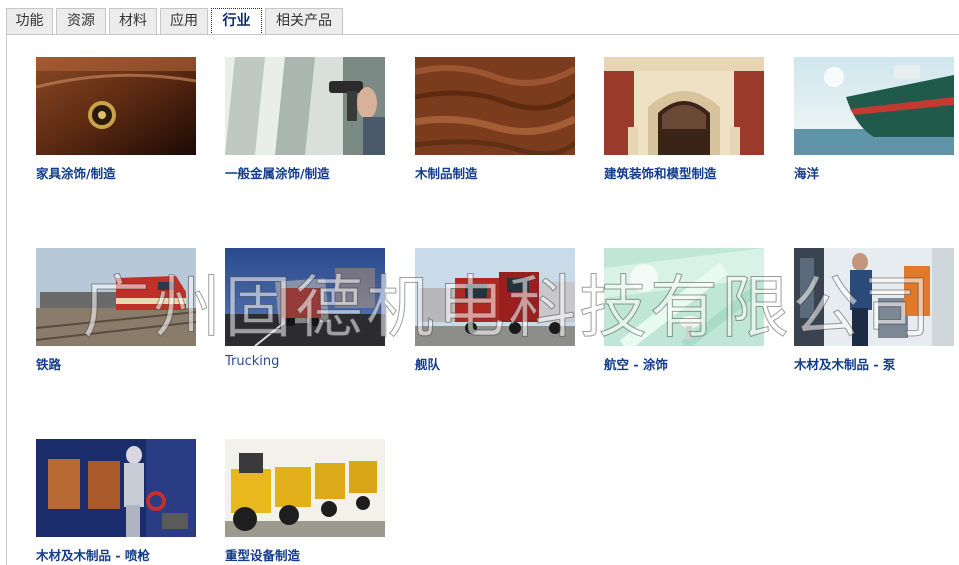 The image size is (959, 565). Describe the element at coordinates (262, 554) in the screenshot. I see `industry-label: 重型设备制造` at that location.